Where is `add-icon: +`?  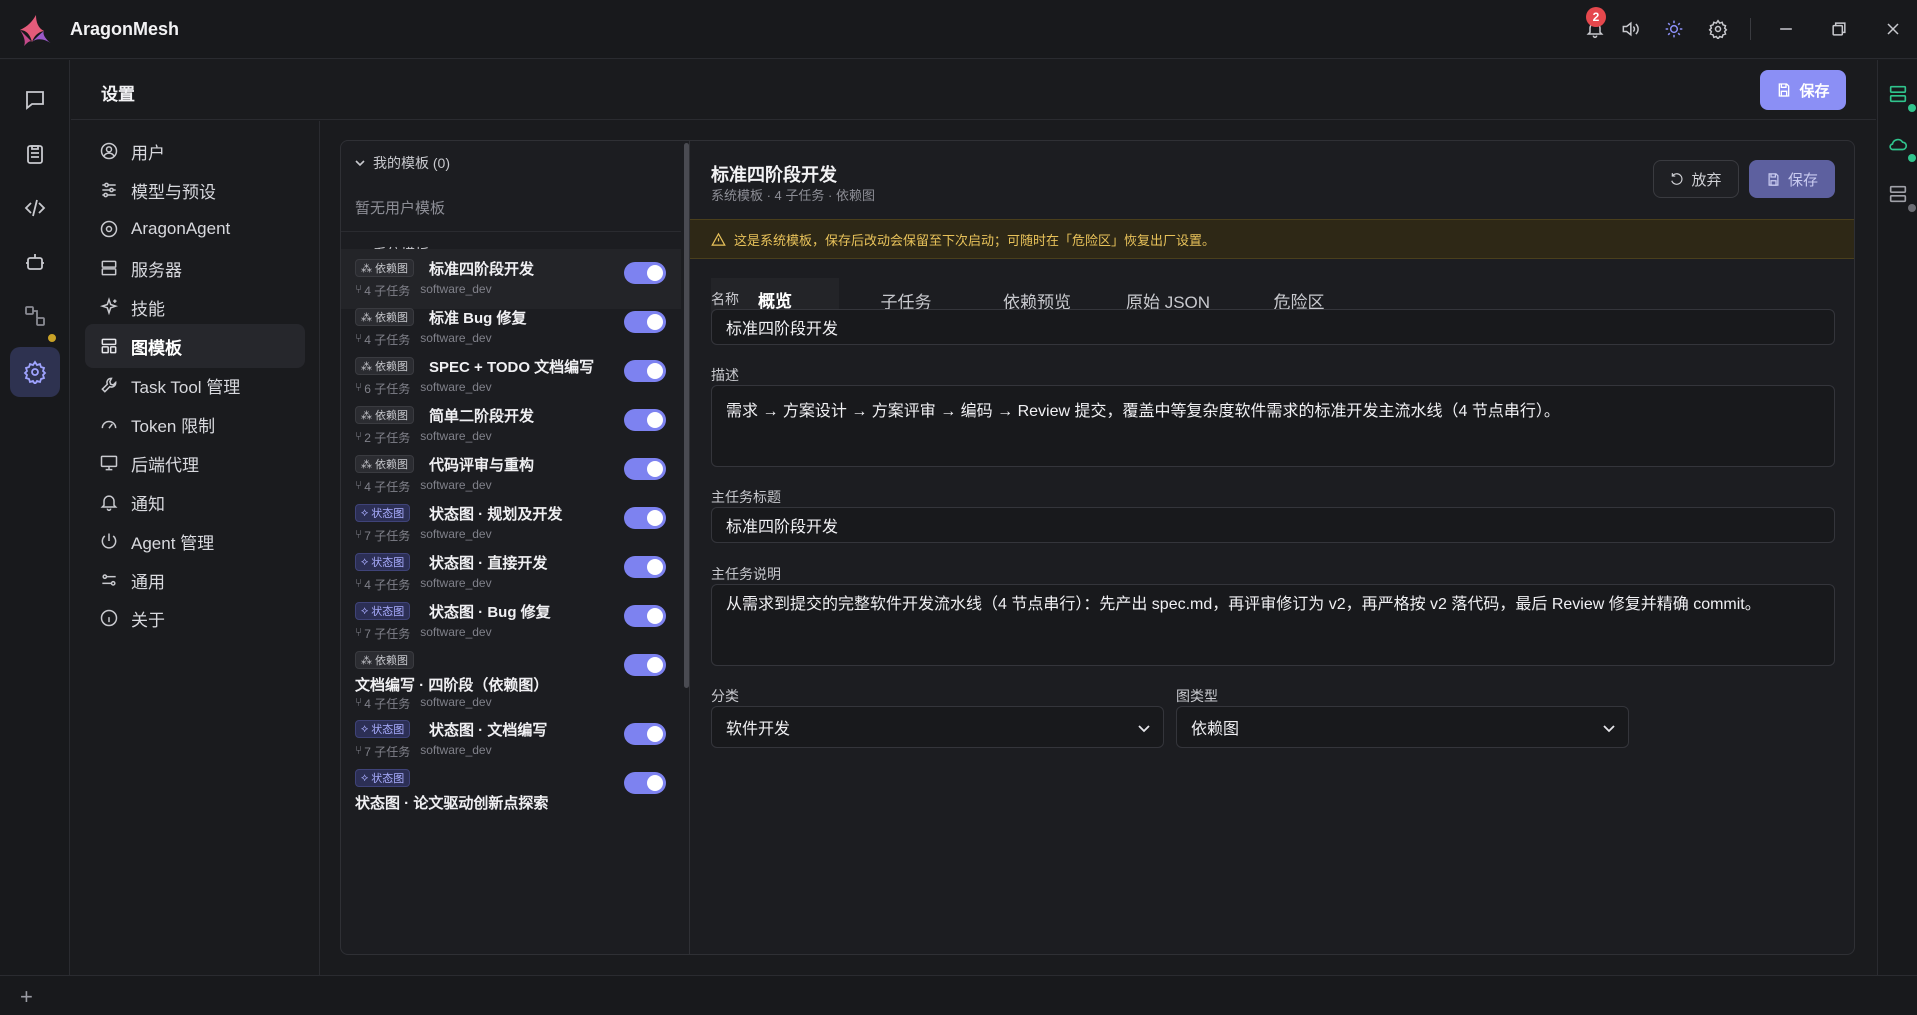 add-icon: + is located at coordinates (26, 997).